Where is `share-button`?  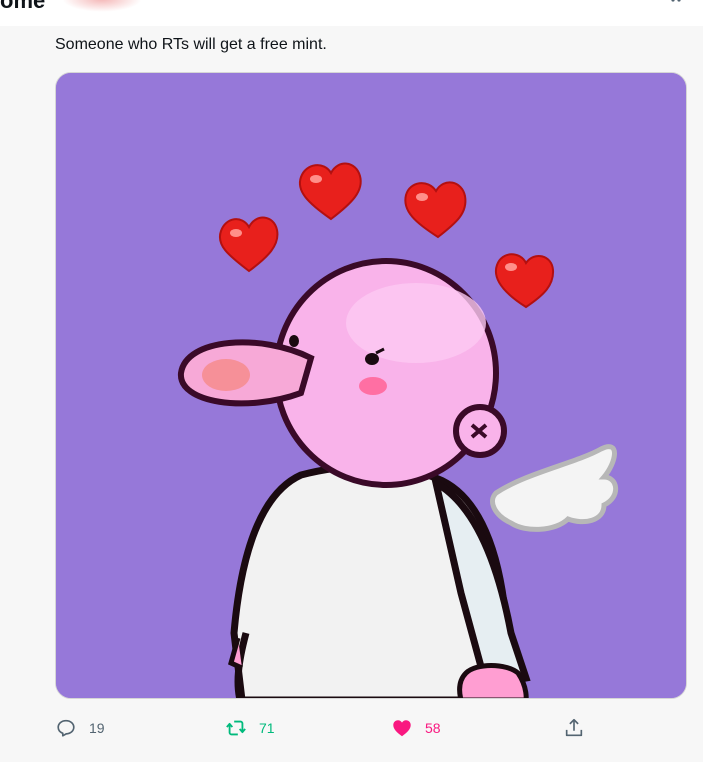
share-button is located at coordinates (574, 728).